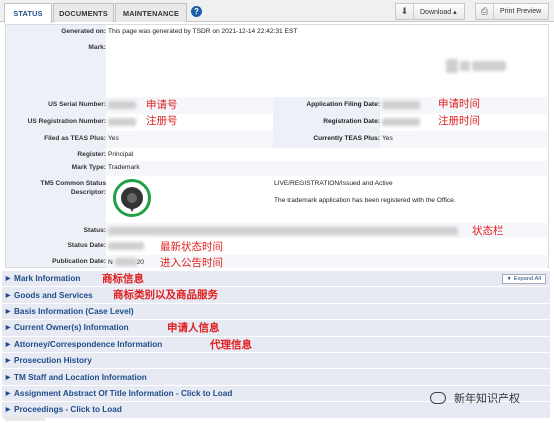  Describe the element at coordinates (488, 231) in the screenshot. I see `annotation-status: 状态栏` at that location.